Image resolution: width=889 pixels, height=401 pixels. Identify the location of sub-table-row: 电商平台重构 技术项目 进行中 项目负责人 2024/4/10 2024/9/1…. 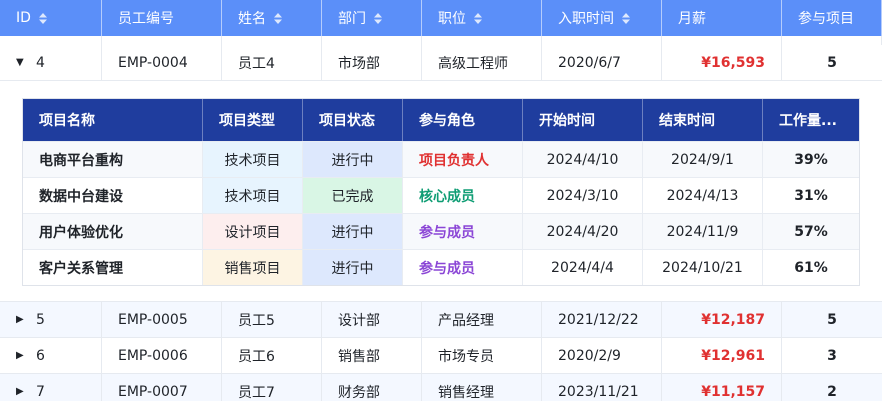
(441, 159).